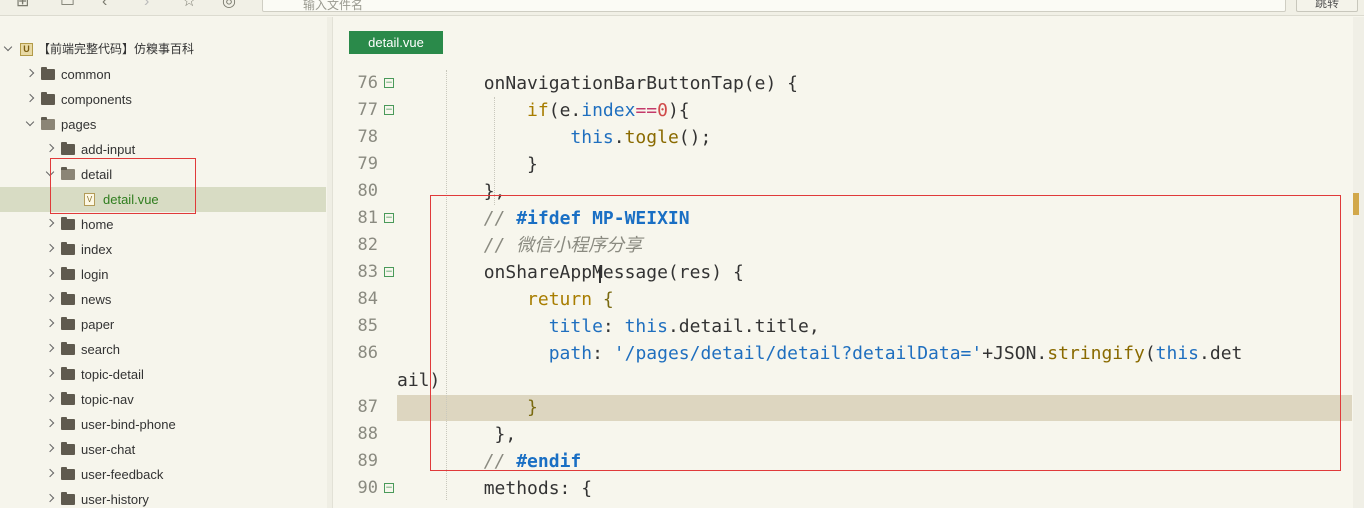 The height and width of the screenshot is (508, 1364). I want to click on sidebar-scrollbar, so click(329, 262).